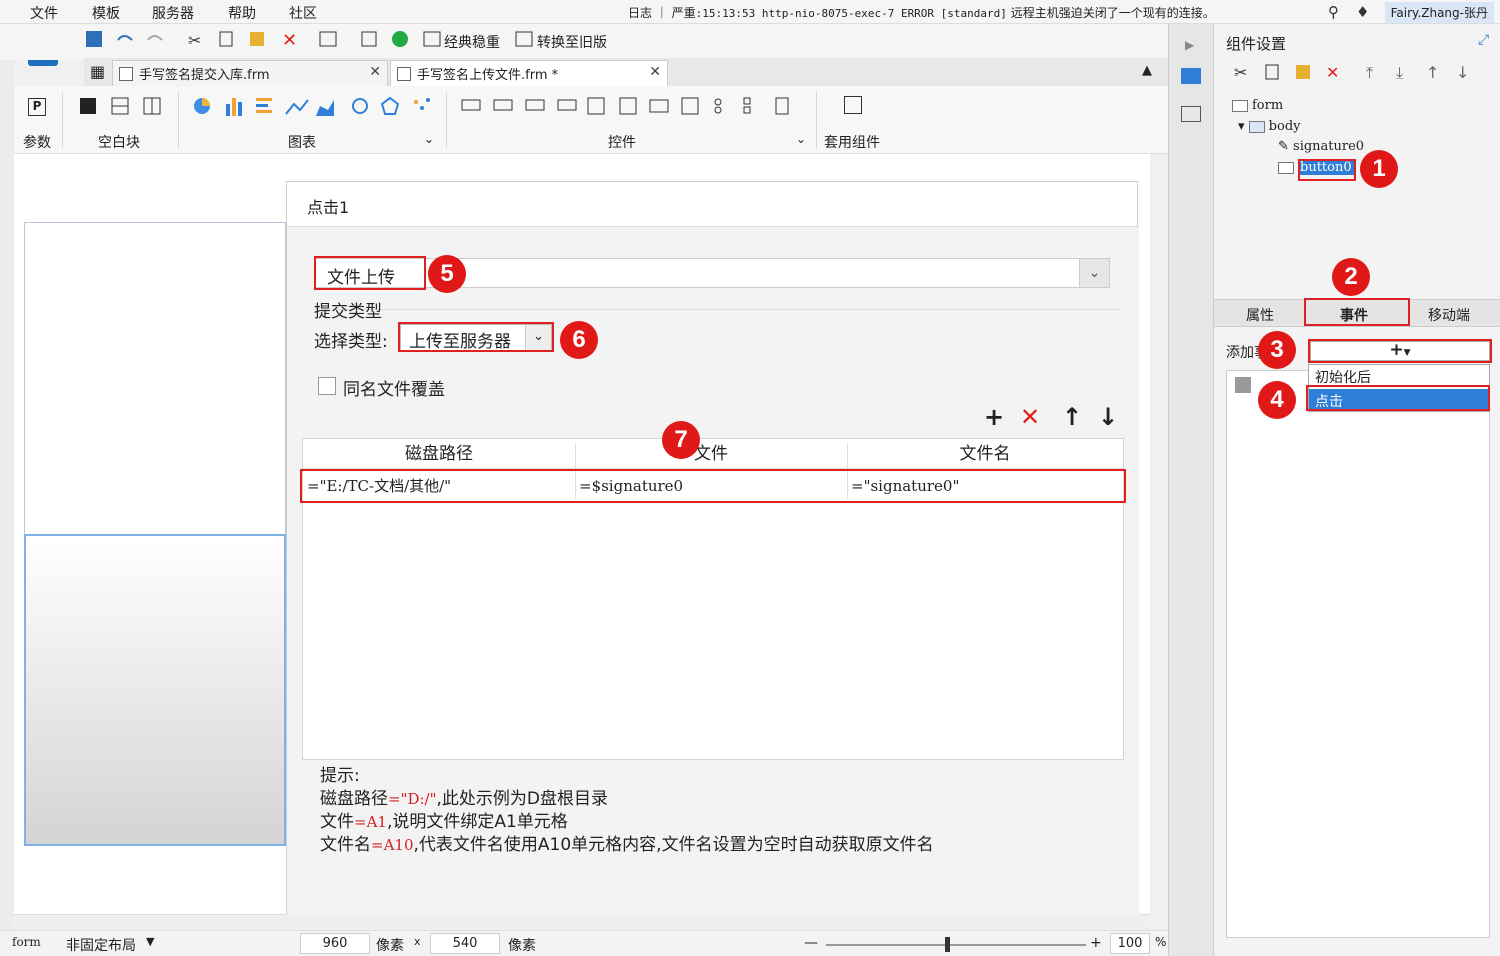 The width and height of the screenshot is (1500, 956). I want to click on save-icon, so click(94, 39).